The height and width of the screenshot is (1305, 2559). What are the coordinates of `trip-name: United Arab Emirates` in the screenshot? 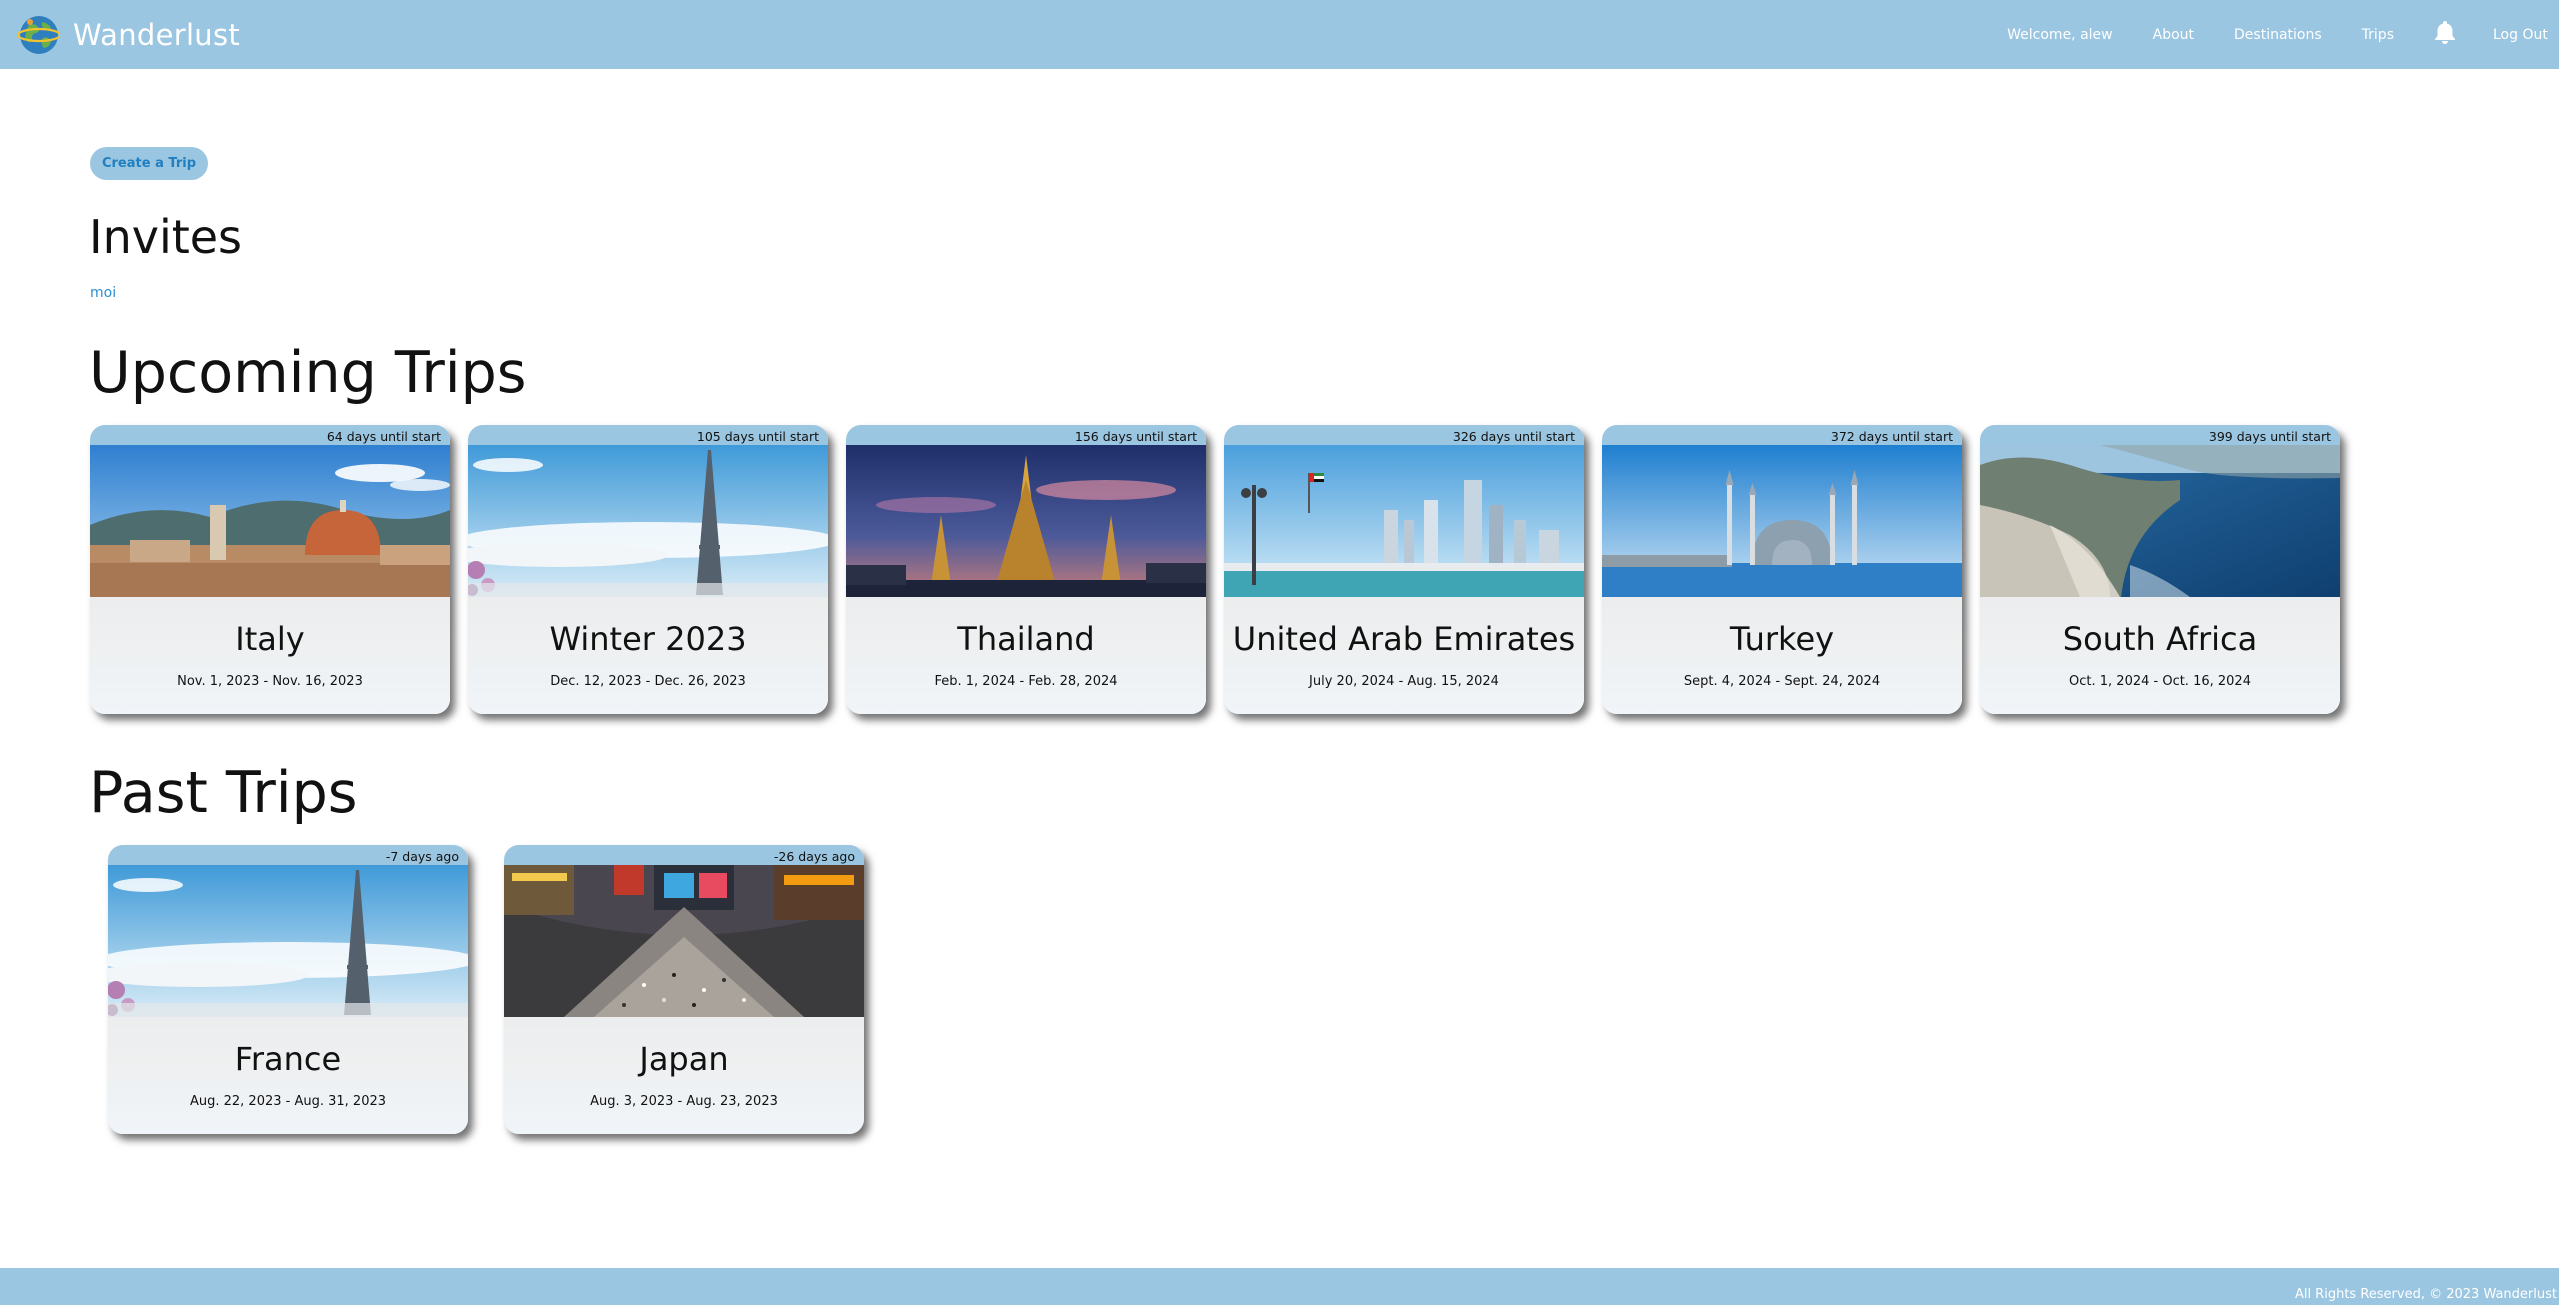 It's located at (1404, 639).